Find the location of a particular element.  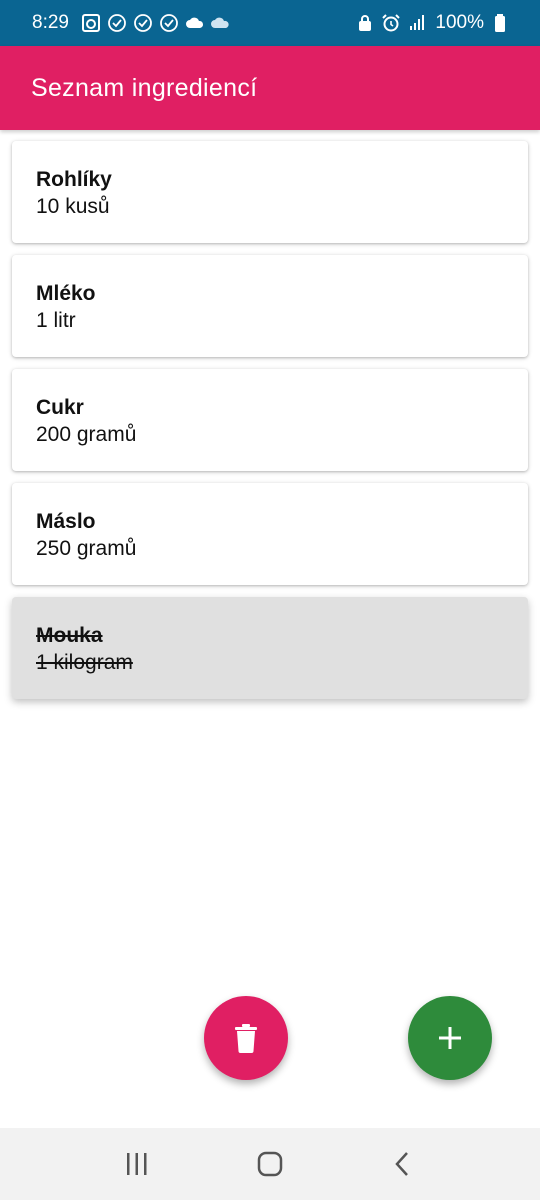

ingredient-quantity: 250 gramů is located at coordinates (86, 548).